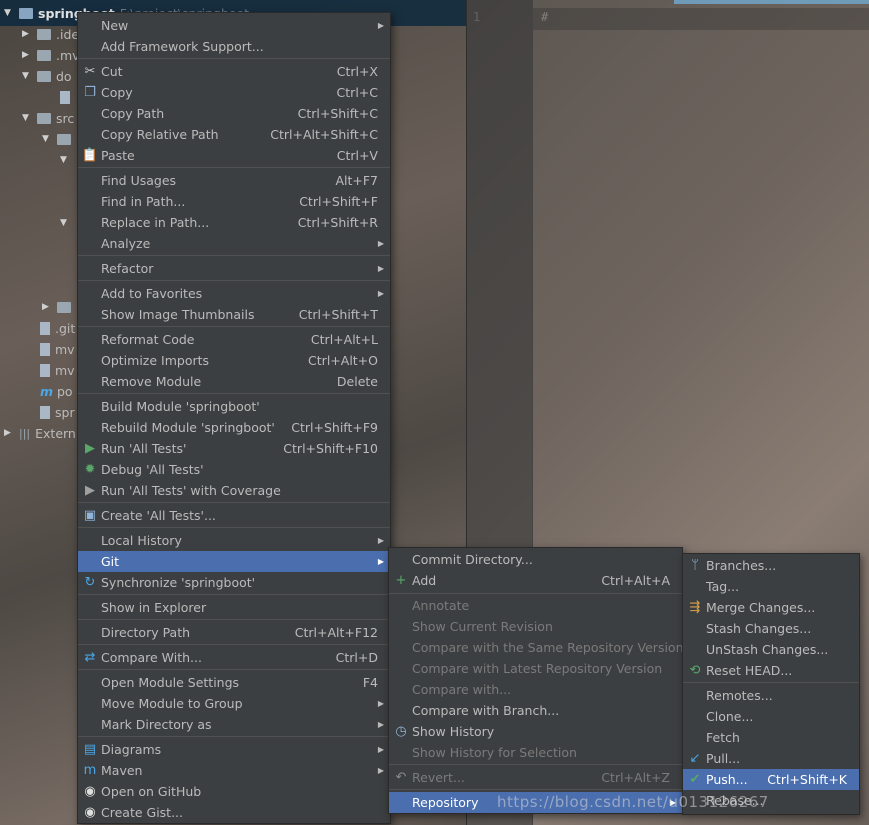 This screenshot has height=825, width=869. Describe the element at coordinates (50, 34) in the screenshot. I see `tree-row: ▶ .ide` at that location.